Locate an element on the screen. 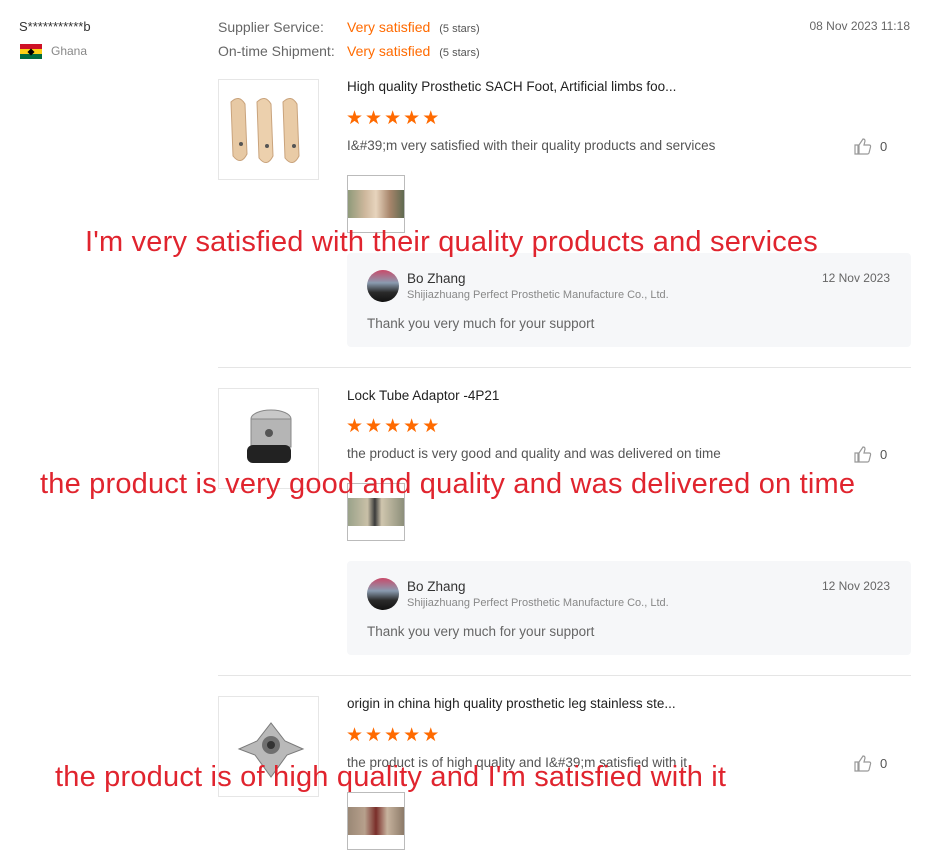 The image size is (940, 857). rating-label: Supplier Service: is located at coordinates (271, 27).